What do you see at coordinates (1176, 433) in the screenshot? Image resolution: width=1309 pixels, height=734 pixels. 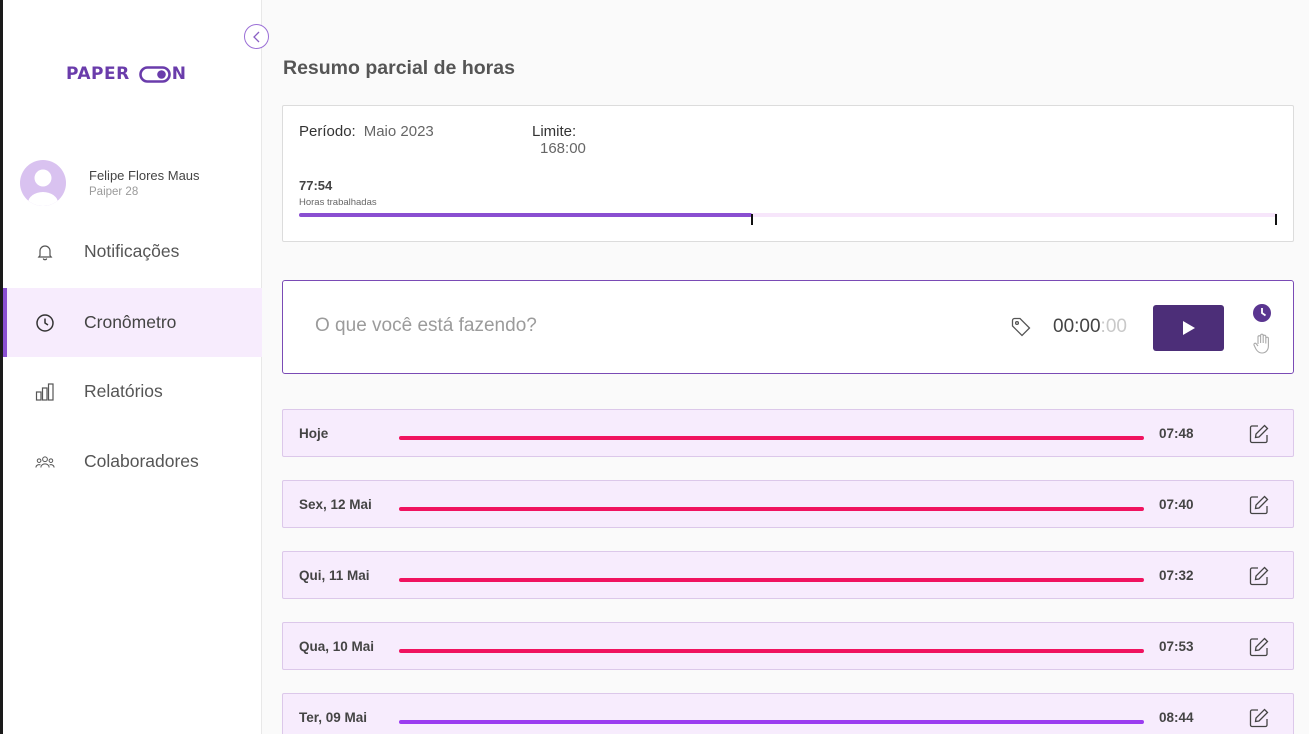 I see `day-total: 07:48` at bounding box center [1176, 433].